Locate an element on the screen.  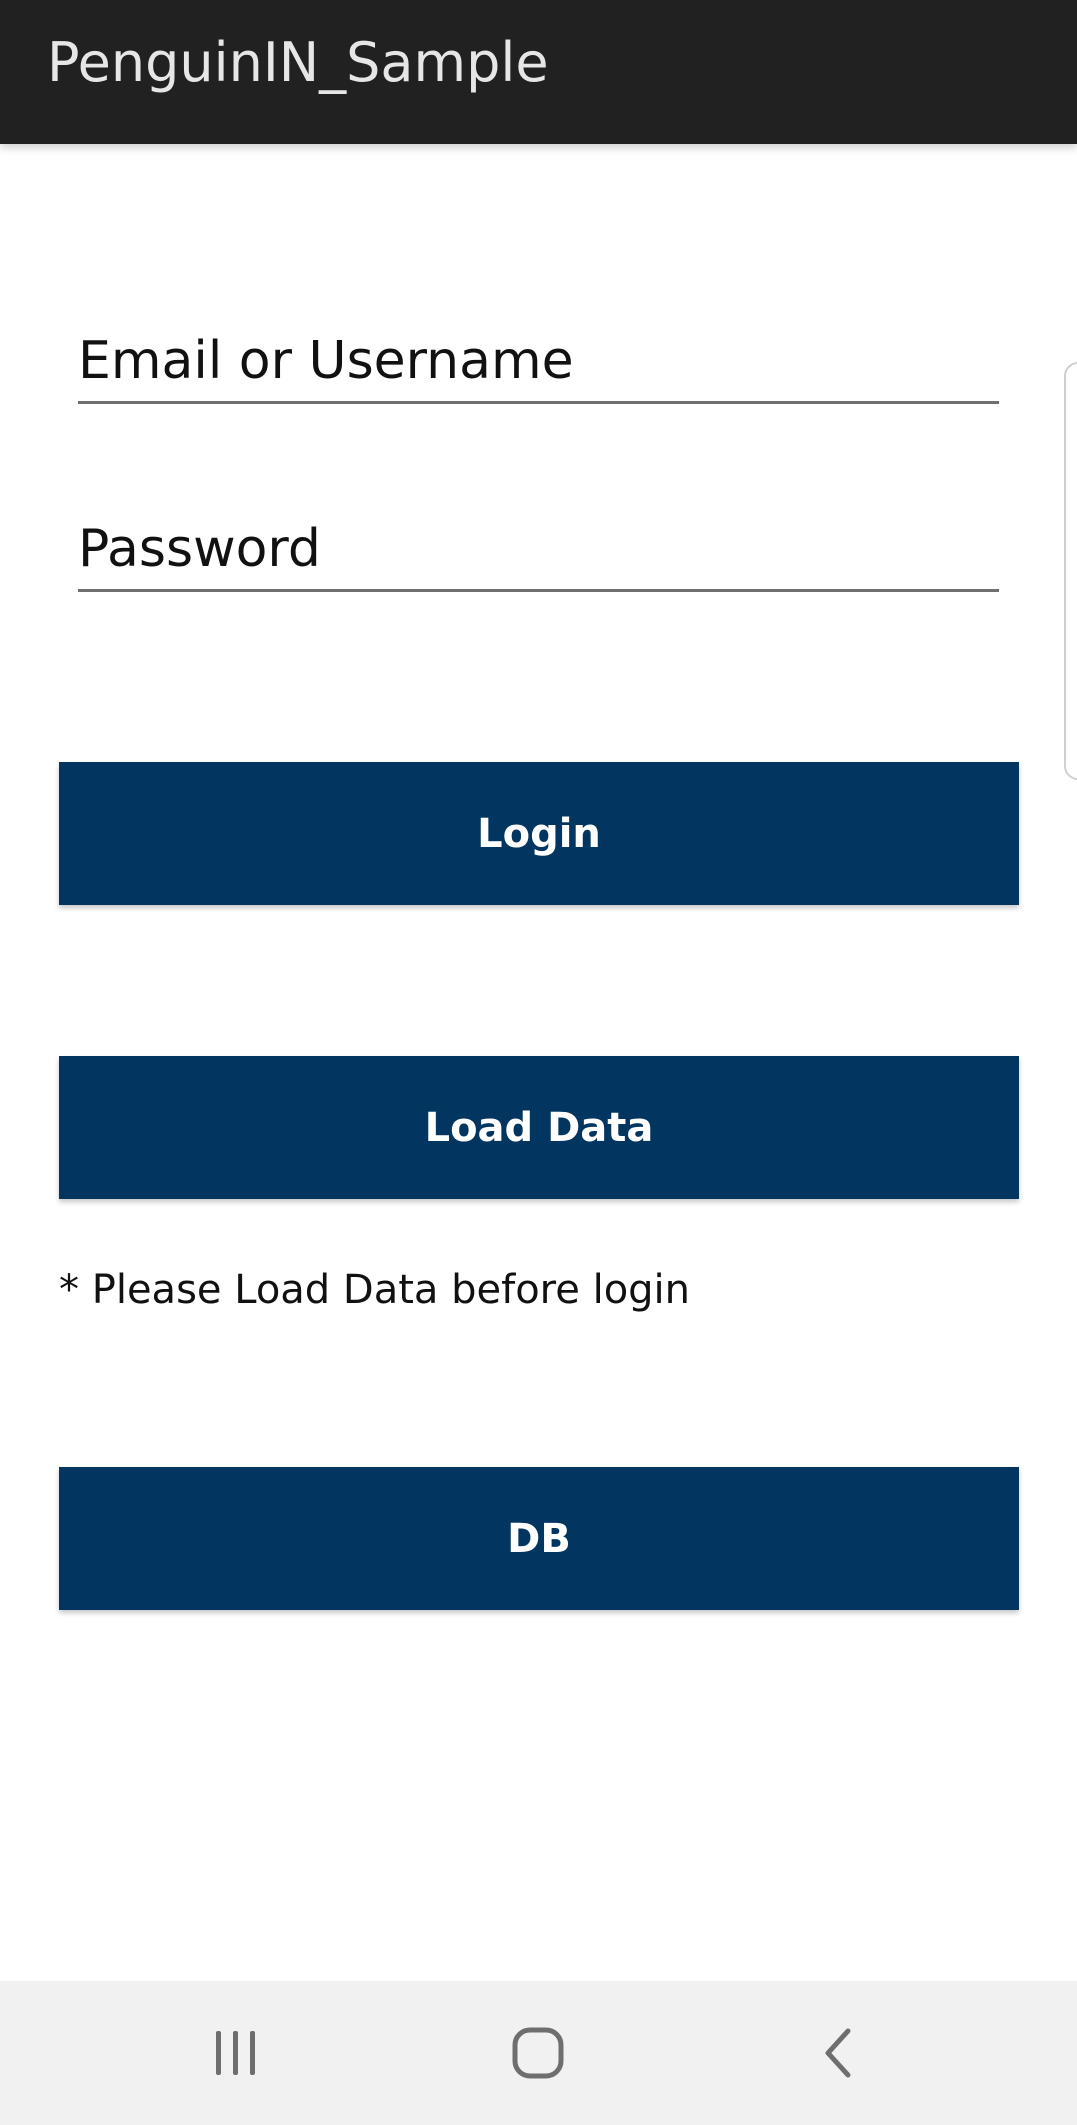
edge-panel-handle is located at coordinates (1070, 571).